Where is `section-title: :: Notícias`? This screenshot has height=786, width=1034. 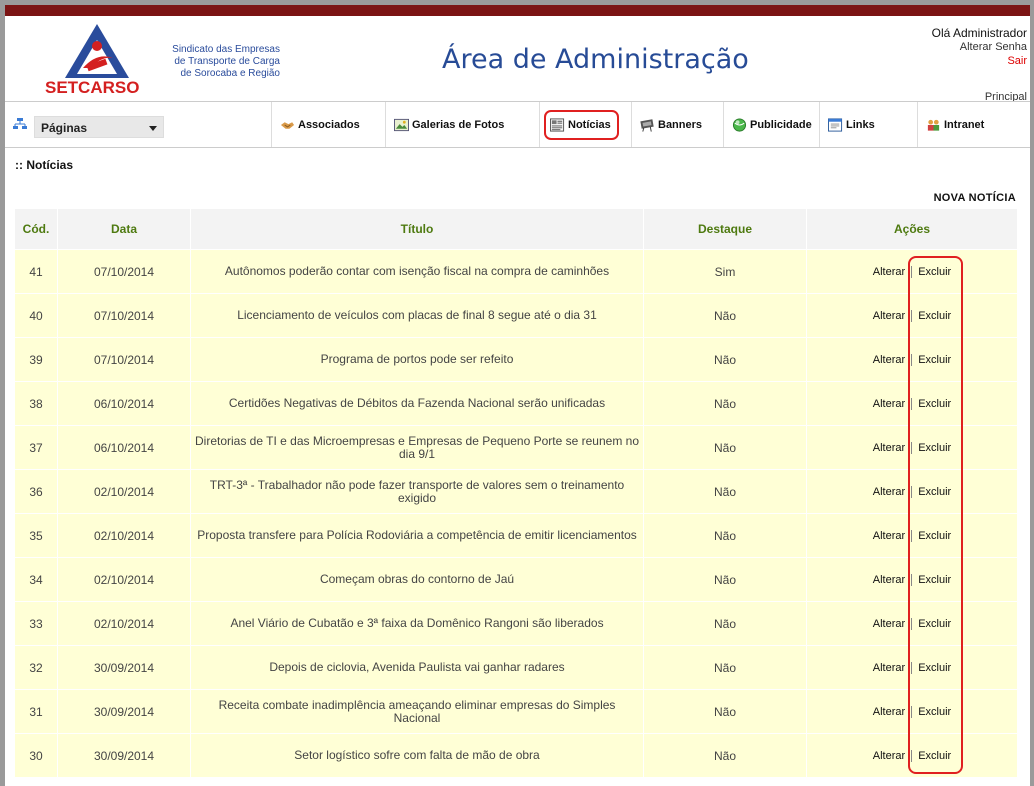 section-title: :: Notícias is located at coordinates (44, 165).